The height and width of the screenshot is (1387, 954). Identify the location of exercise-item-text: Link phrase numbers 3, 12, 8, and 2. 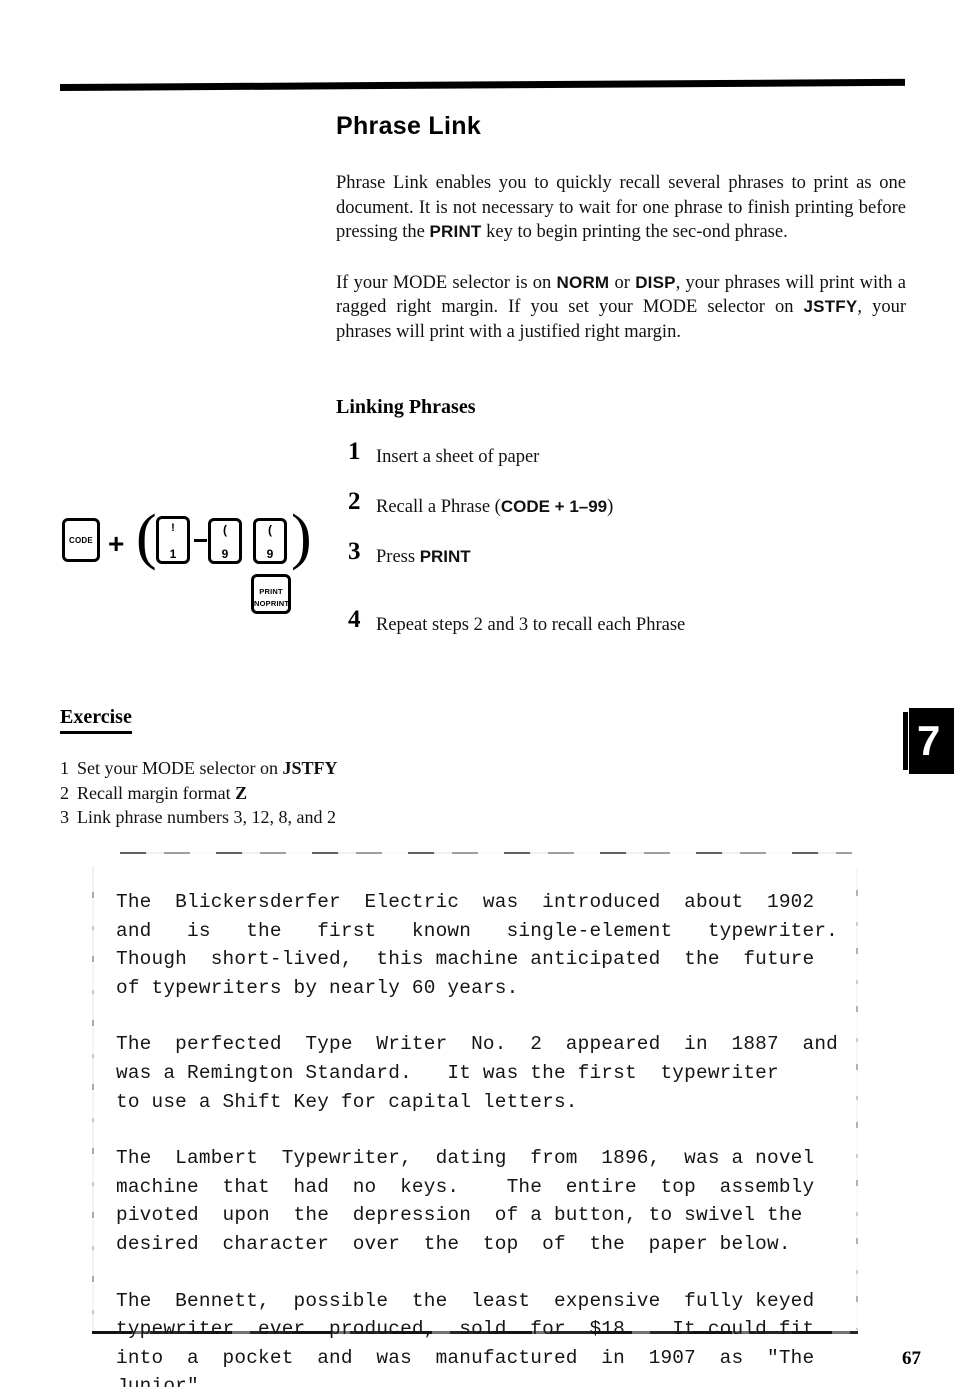
(206, 817).